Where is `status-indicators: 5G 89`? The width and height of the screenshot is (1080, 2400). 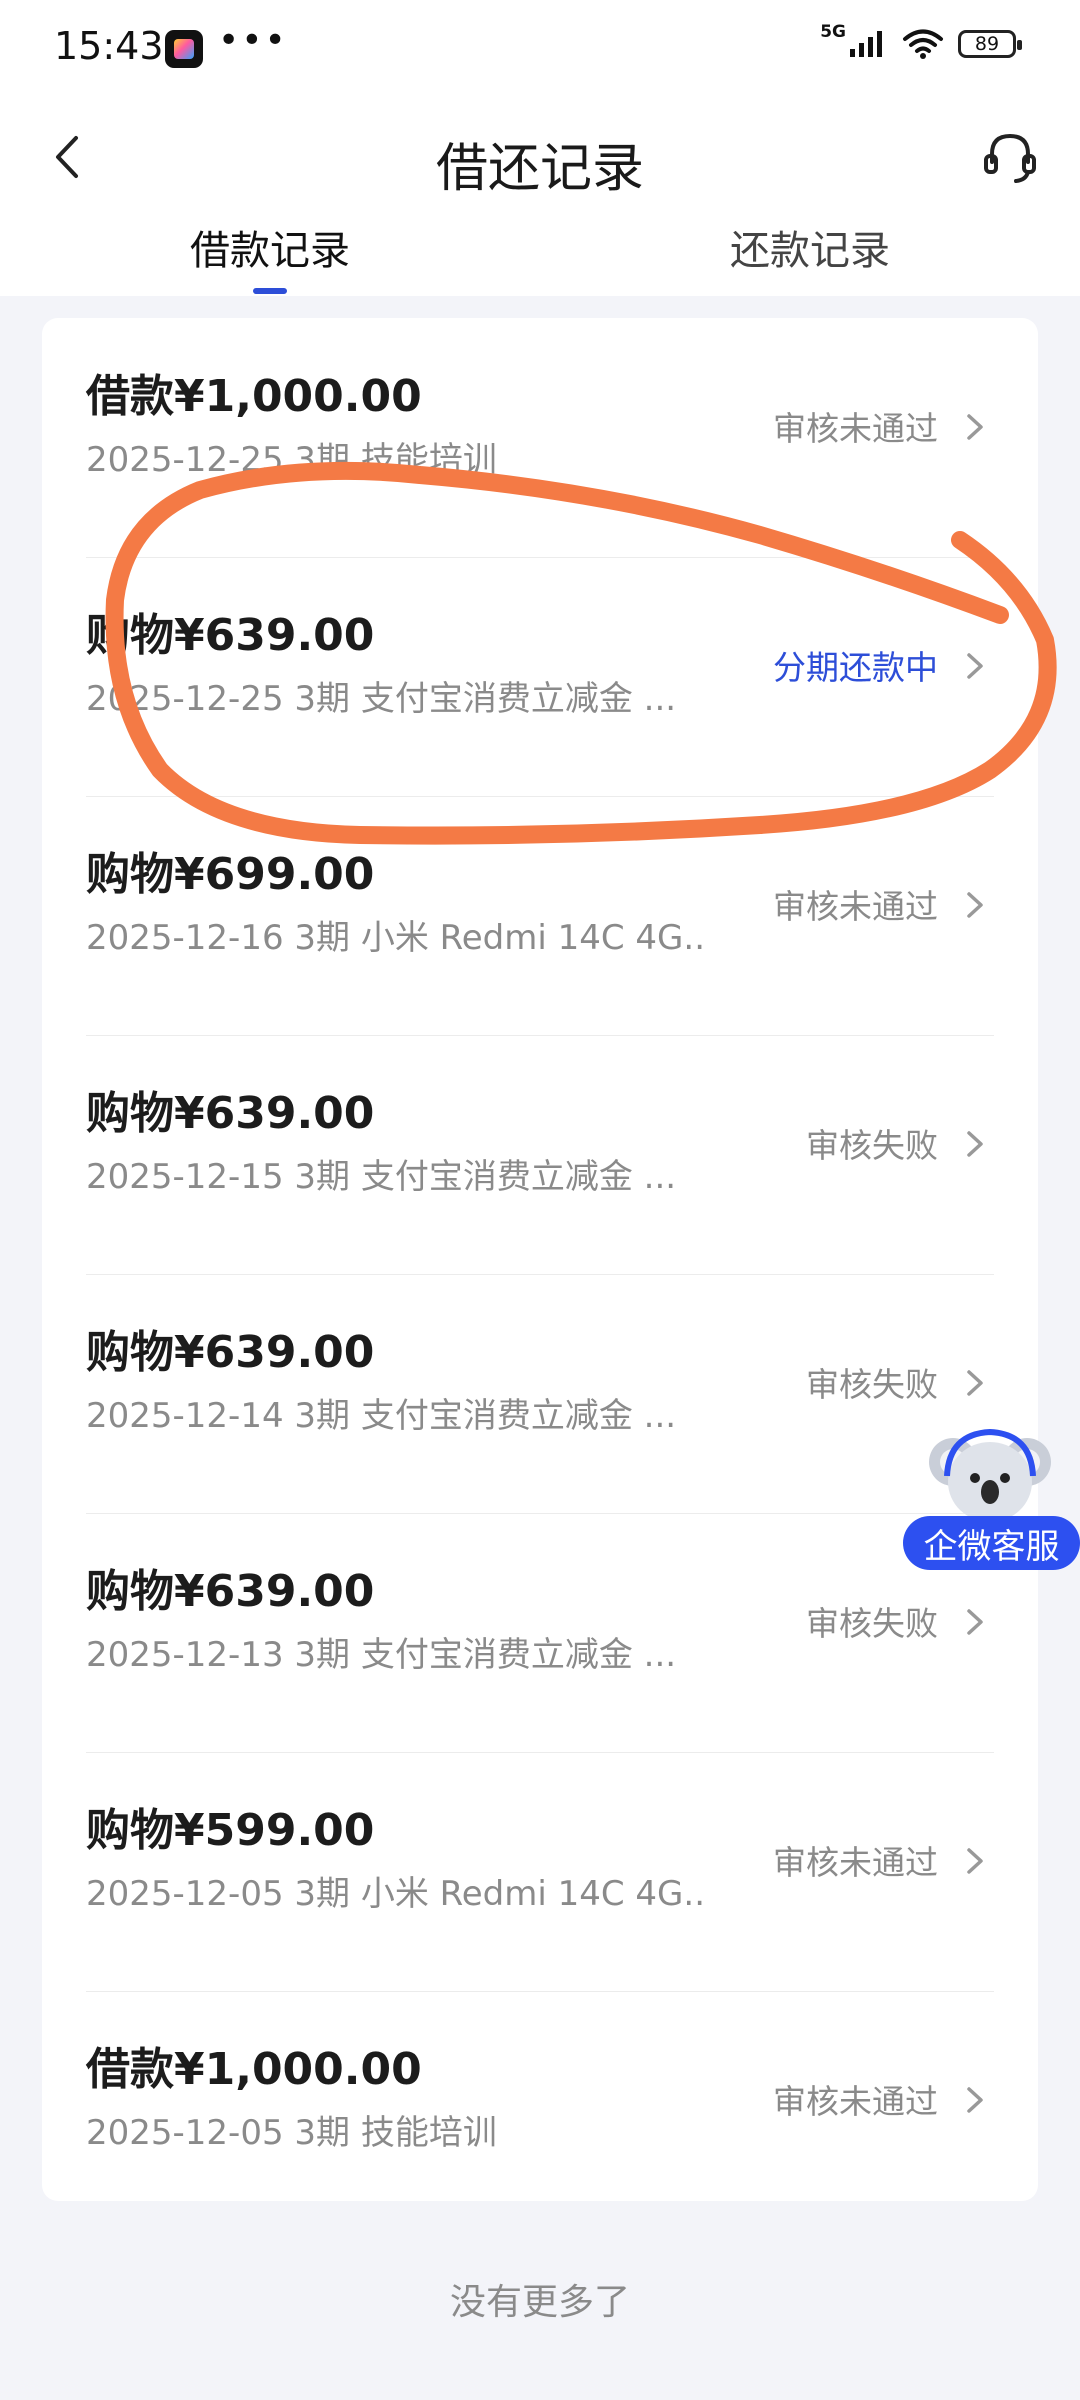
status-indicators: 5G 89 is located at coordinates (921, 41).